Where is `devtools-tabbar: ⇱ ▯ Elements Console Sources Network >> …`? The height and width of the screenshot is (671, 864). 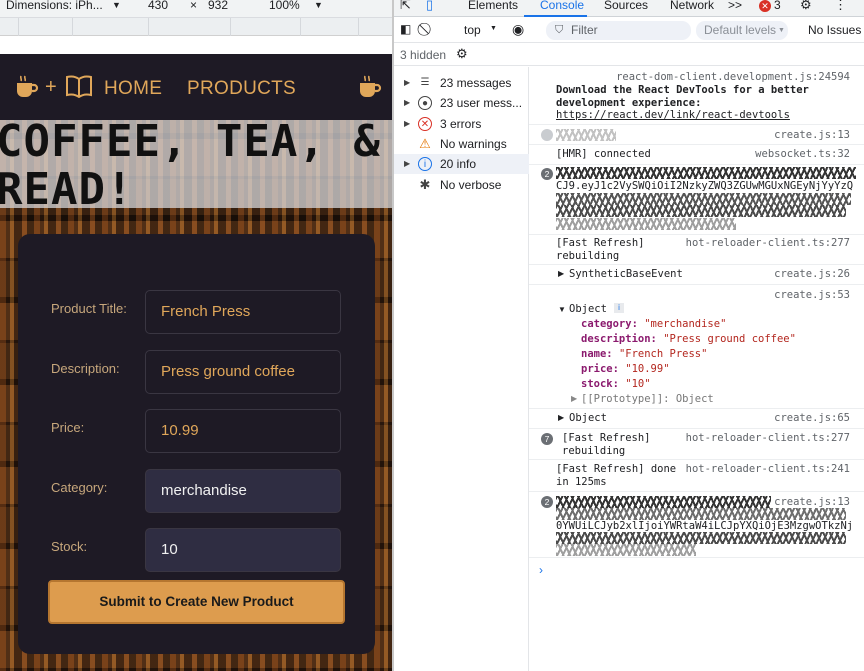
devtools-tabbar: ⇱ ▯ Elements Console Sources Network >> … is located at coordinates (629, 8).